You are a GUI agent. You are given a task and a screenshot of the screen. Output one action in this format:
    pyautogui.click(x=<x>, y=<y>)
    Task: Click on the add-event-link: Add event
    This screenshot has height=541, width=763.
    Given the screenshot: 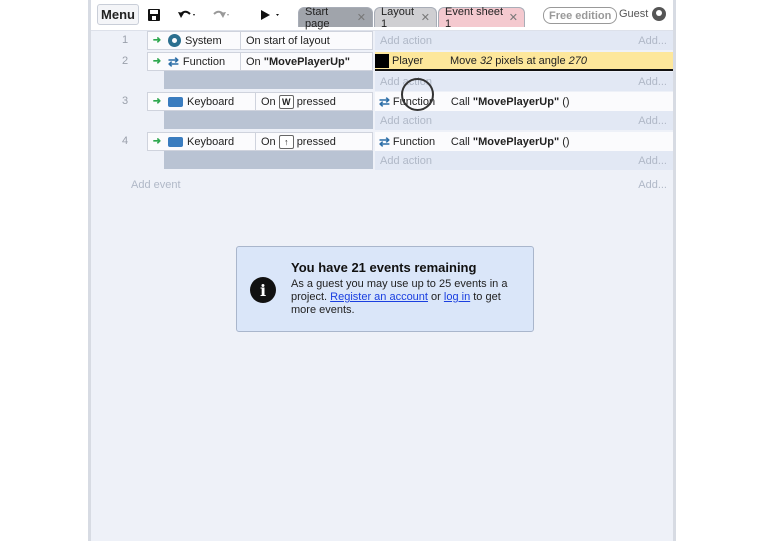 What is the action you would take?
    pyautogui.click(x=156, y=185)
    